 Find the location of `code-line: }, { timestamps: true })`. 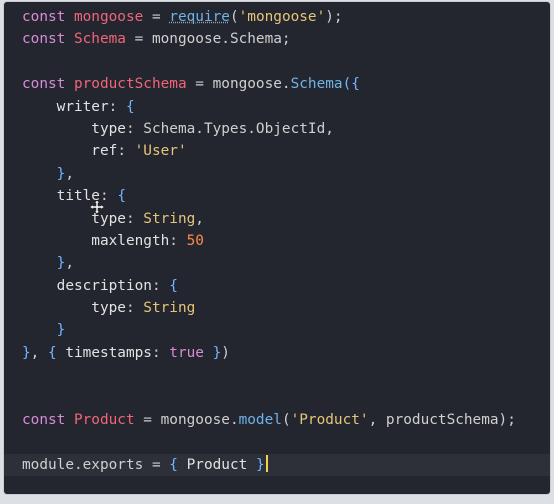

code-line: }, { timestamps: true }) is located at coordinates (286, 353).